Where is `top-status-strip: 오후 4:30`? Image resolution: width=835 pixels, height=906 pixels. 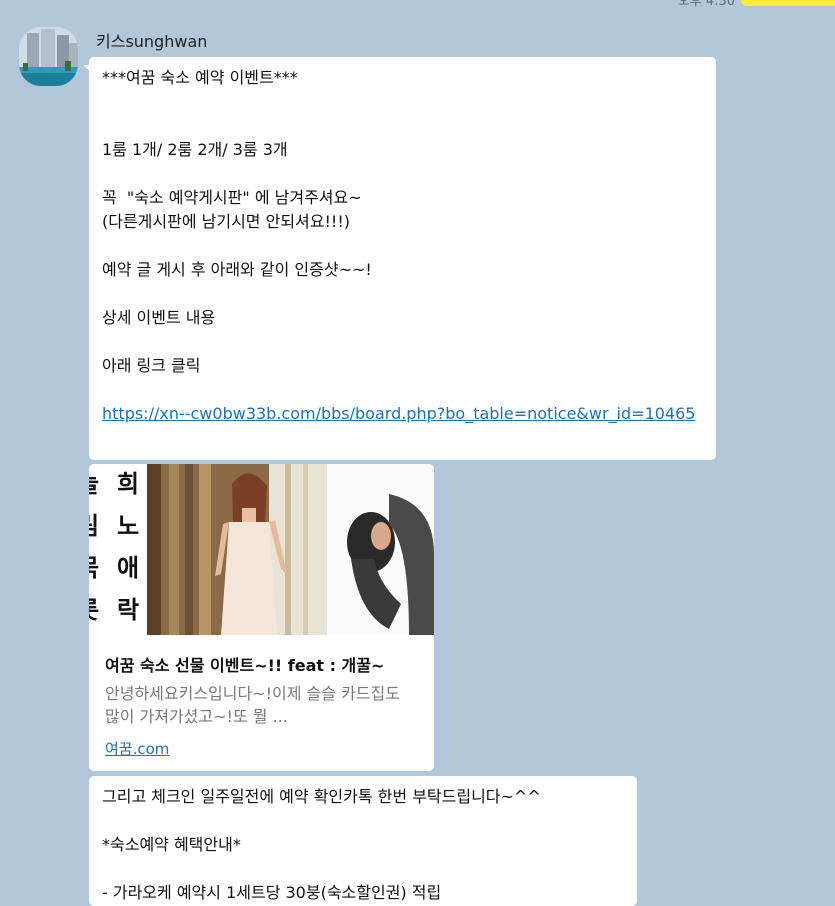 top-status-strip: 오후 4:30 is located at coordinates (417, 4).